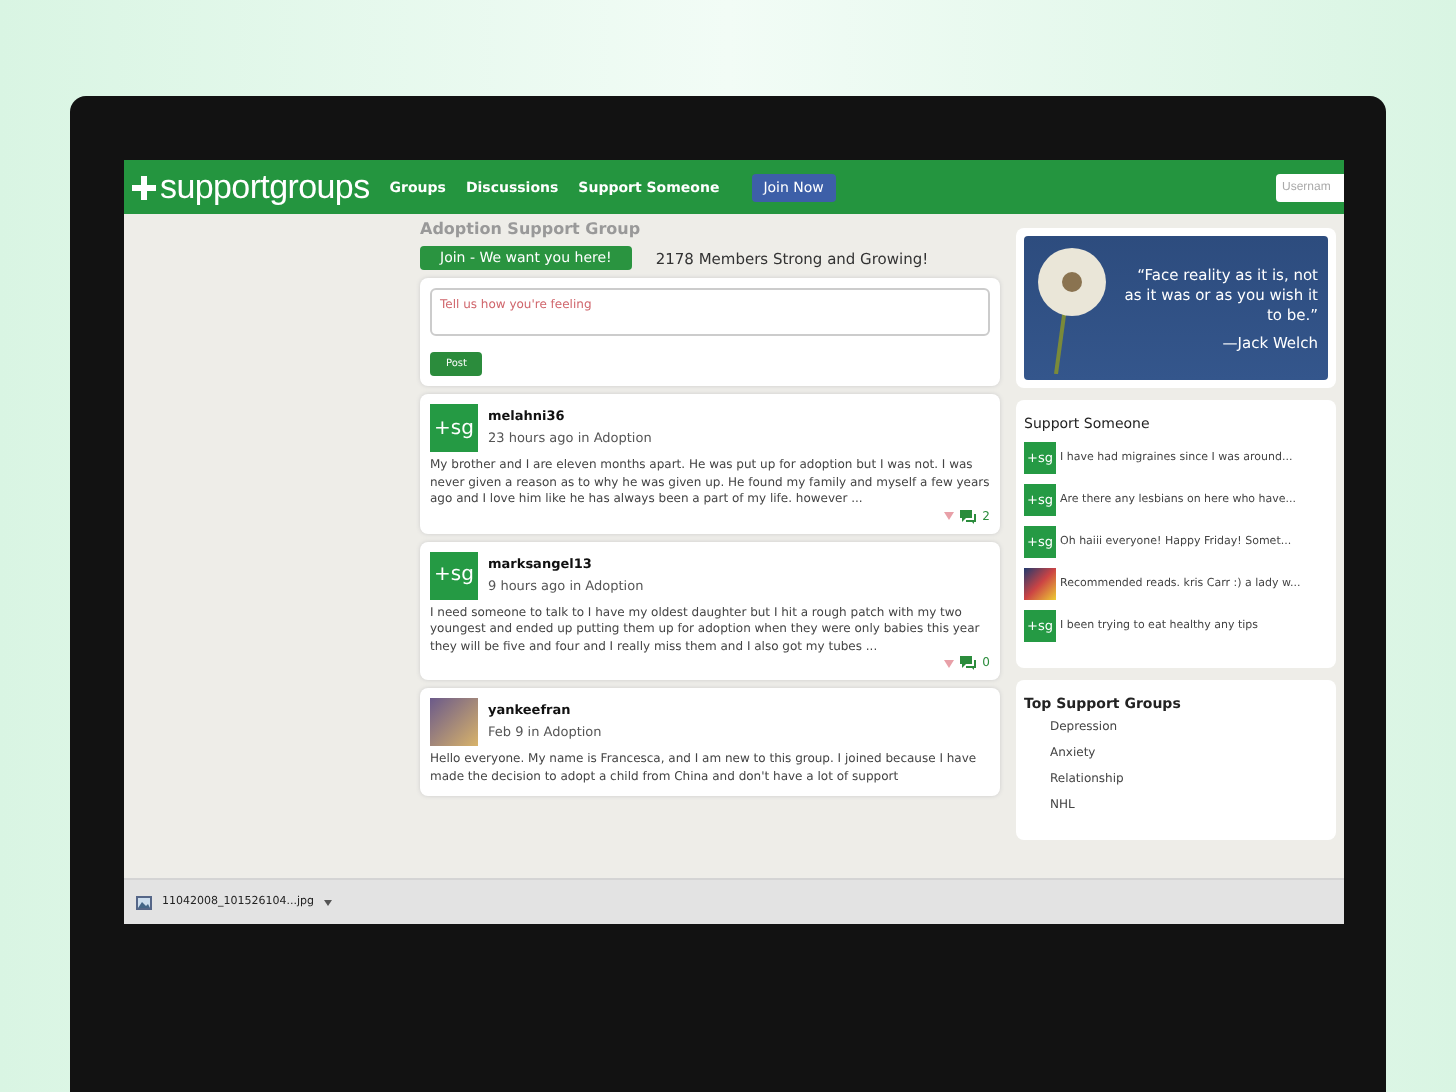 This screenshot has height=1092, width=1456. I want to click on group-title: Adoption Support Group, so click(531, 229).